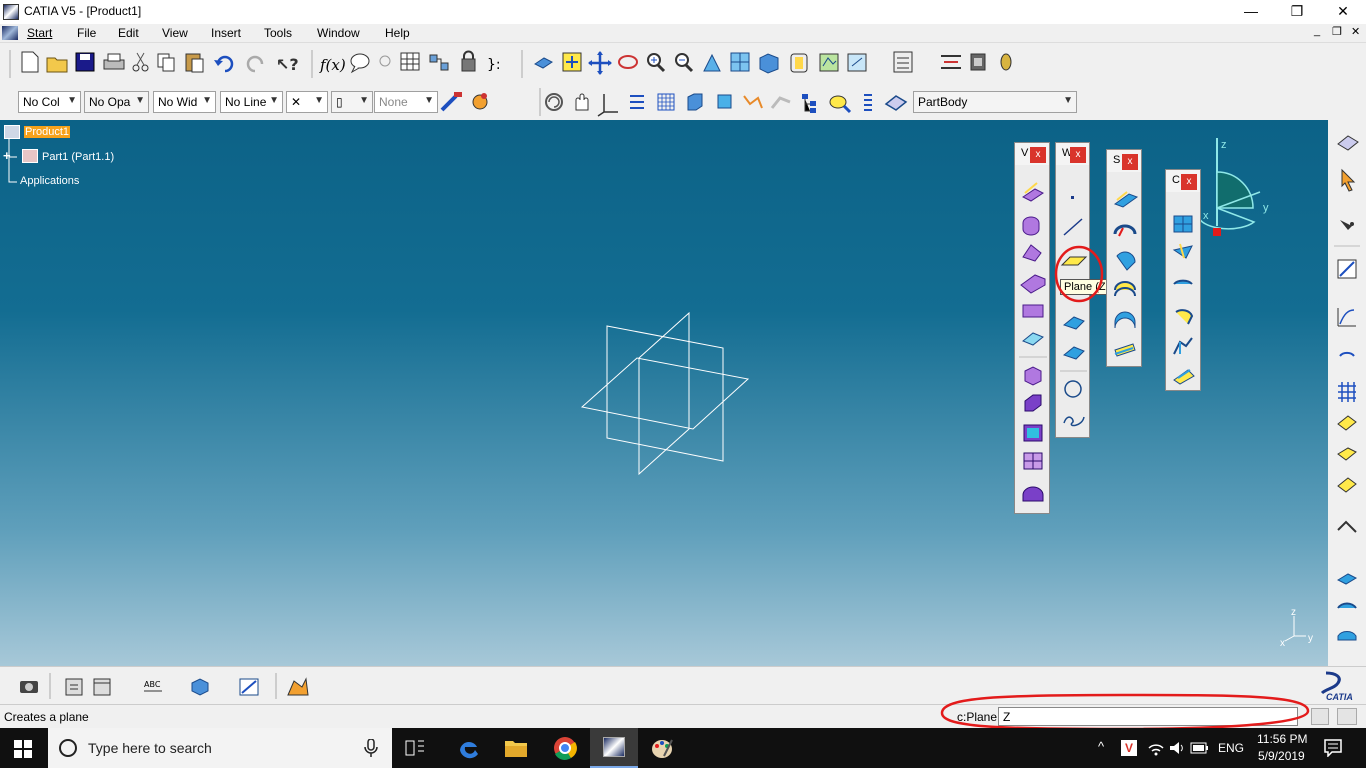  I want to click on tree-part: Part1 (Part1.1), so click(78, 157).